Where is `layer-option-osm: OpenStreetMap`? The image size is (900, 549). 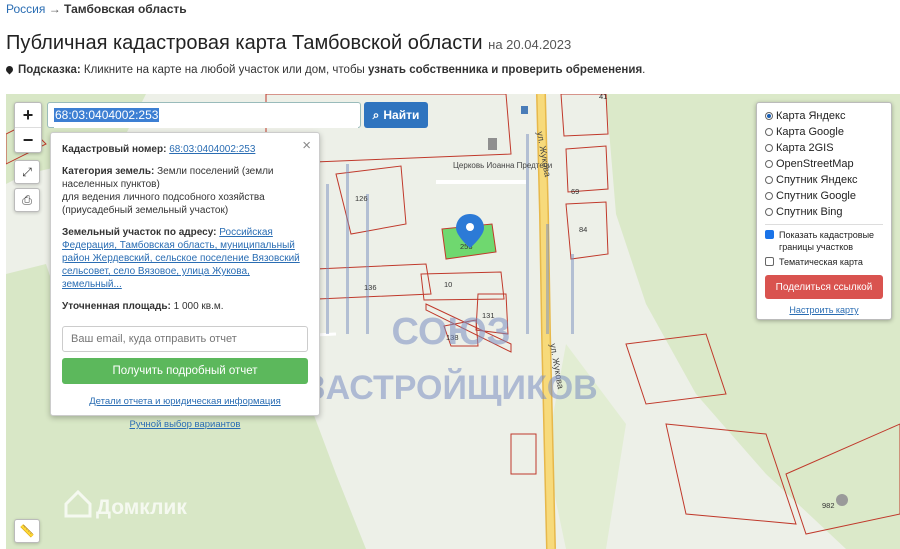 layer-option-osm: OpenStreetMap is located at coordinates (824, 164).